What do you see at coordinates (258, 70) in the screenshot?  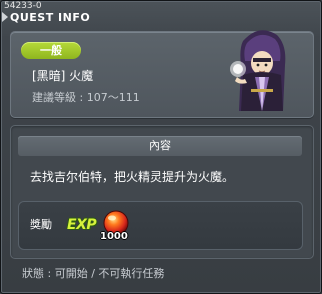 I see `npc-wizard-portrait` at bounding box center [258, 70].